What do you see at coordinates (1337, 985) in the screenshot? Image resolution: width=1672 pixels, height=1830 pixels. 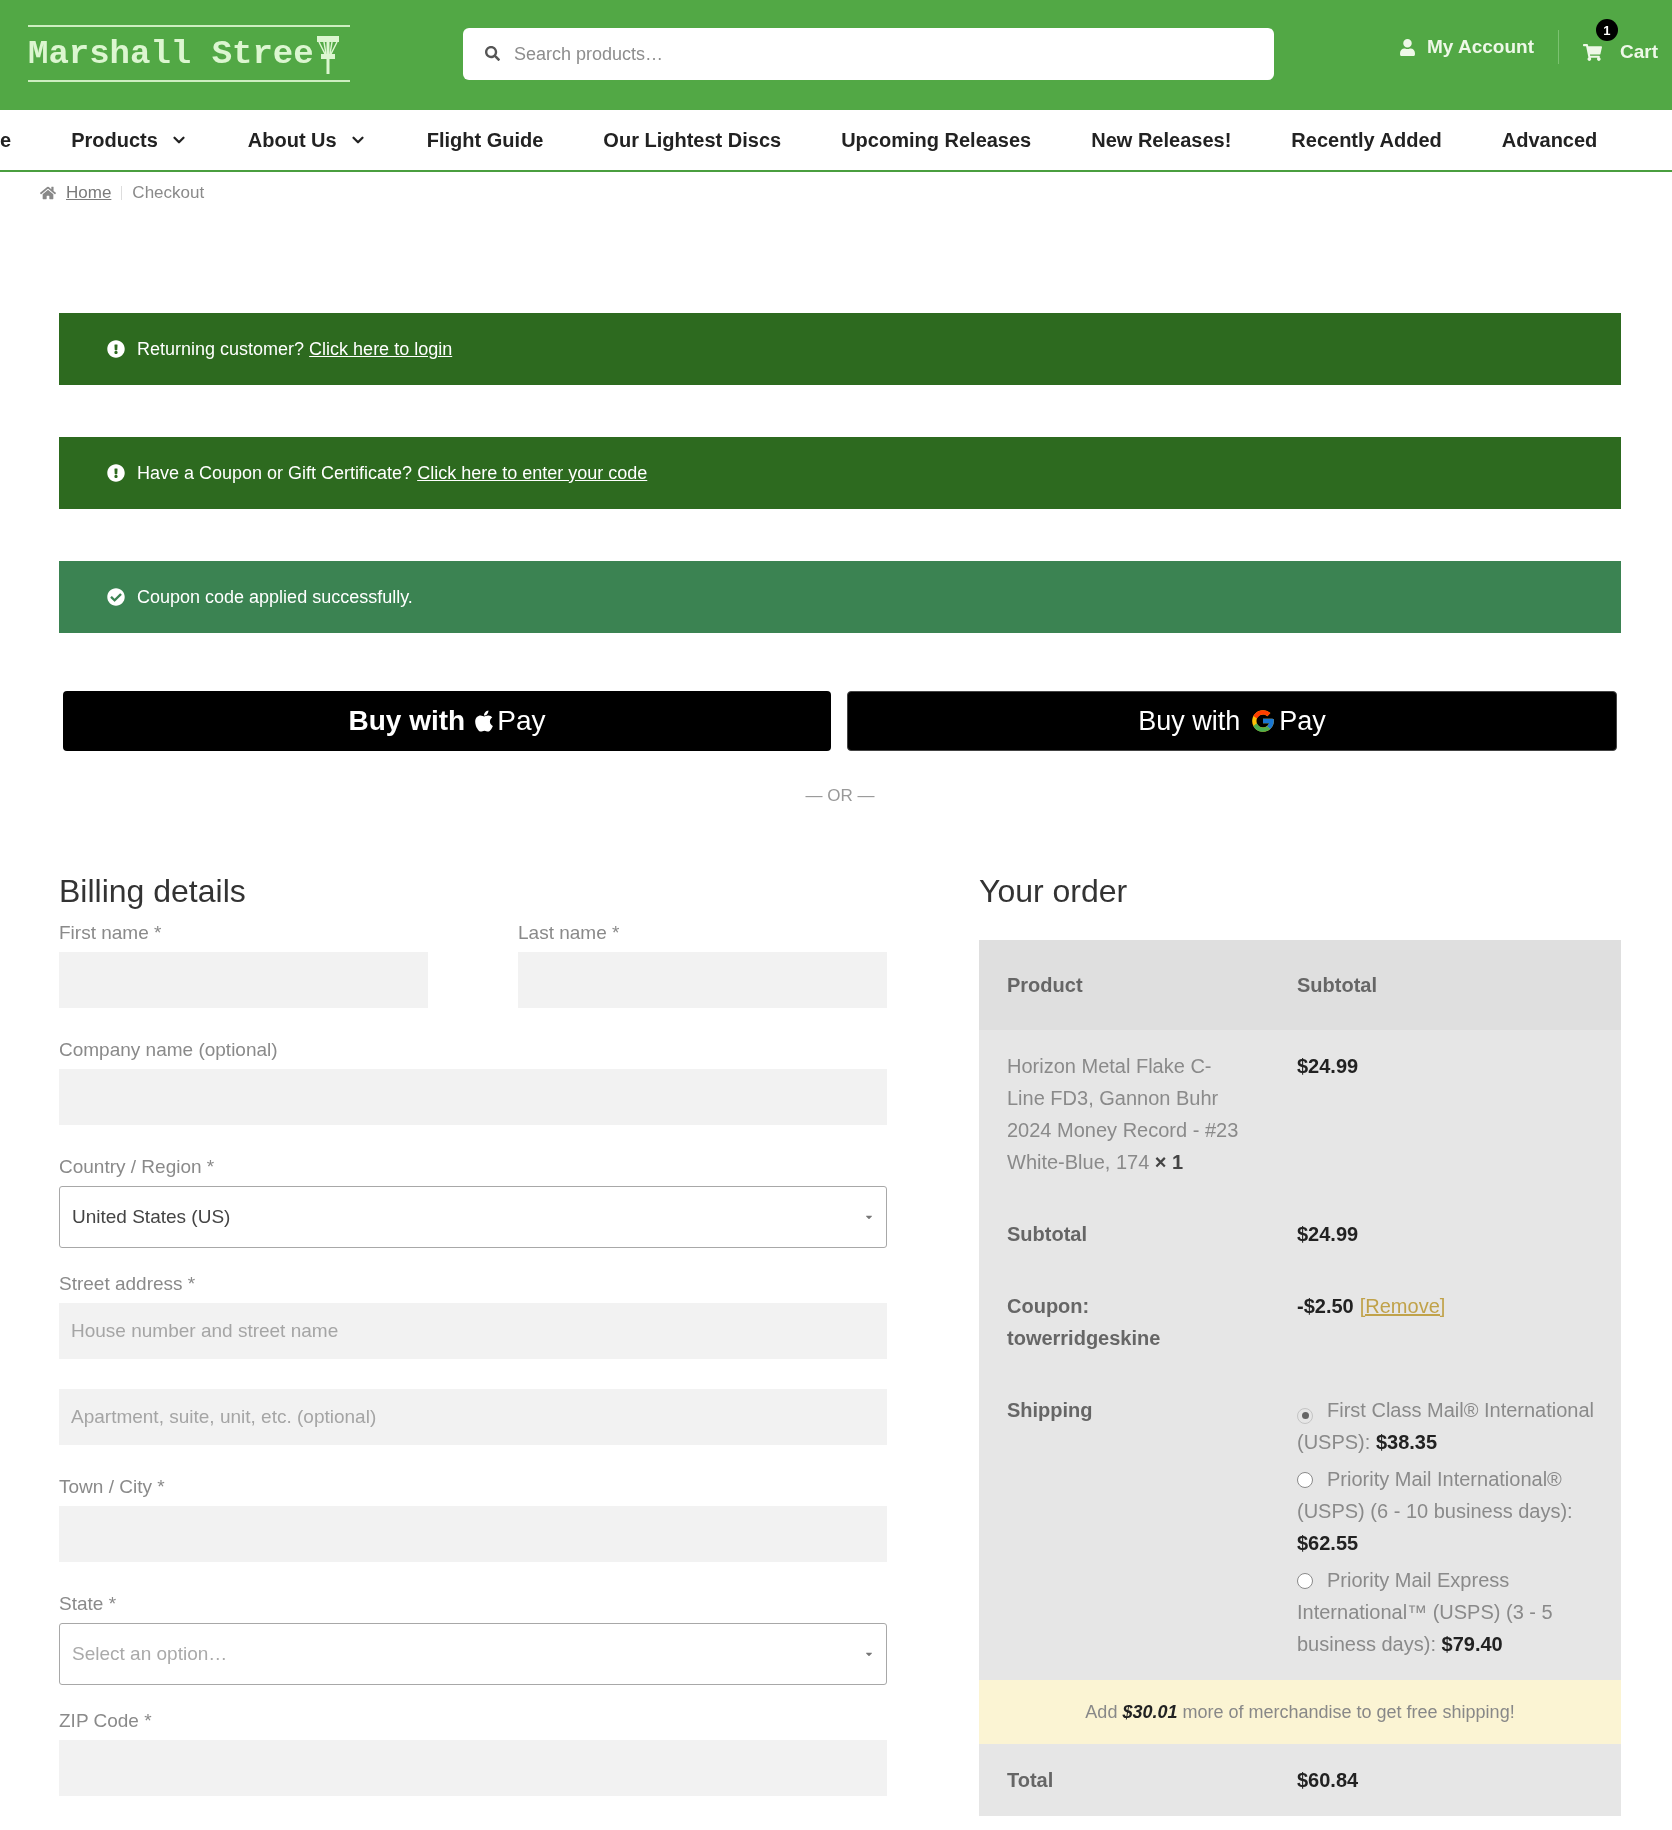 I see `column-header: Subtotal` at bounding box center [1337, 985].